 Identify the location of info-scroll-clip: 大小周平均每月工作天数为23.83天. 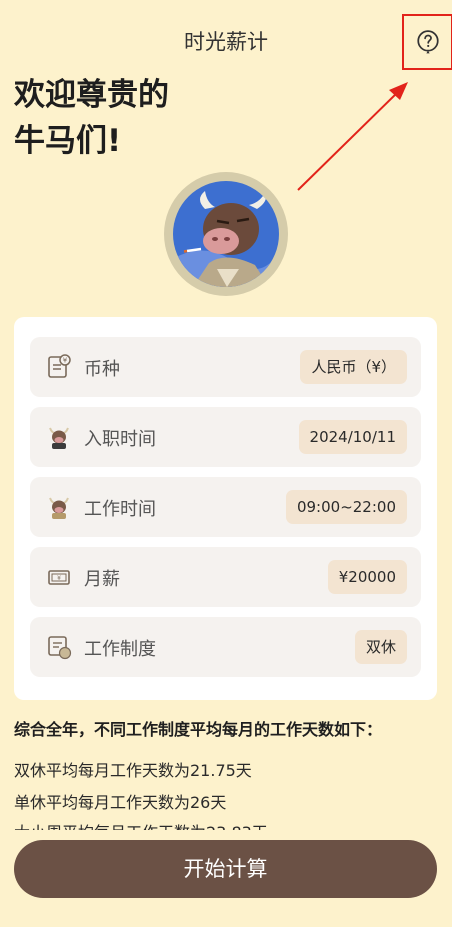
(226, 824).